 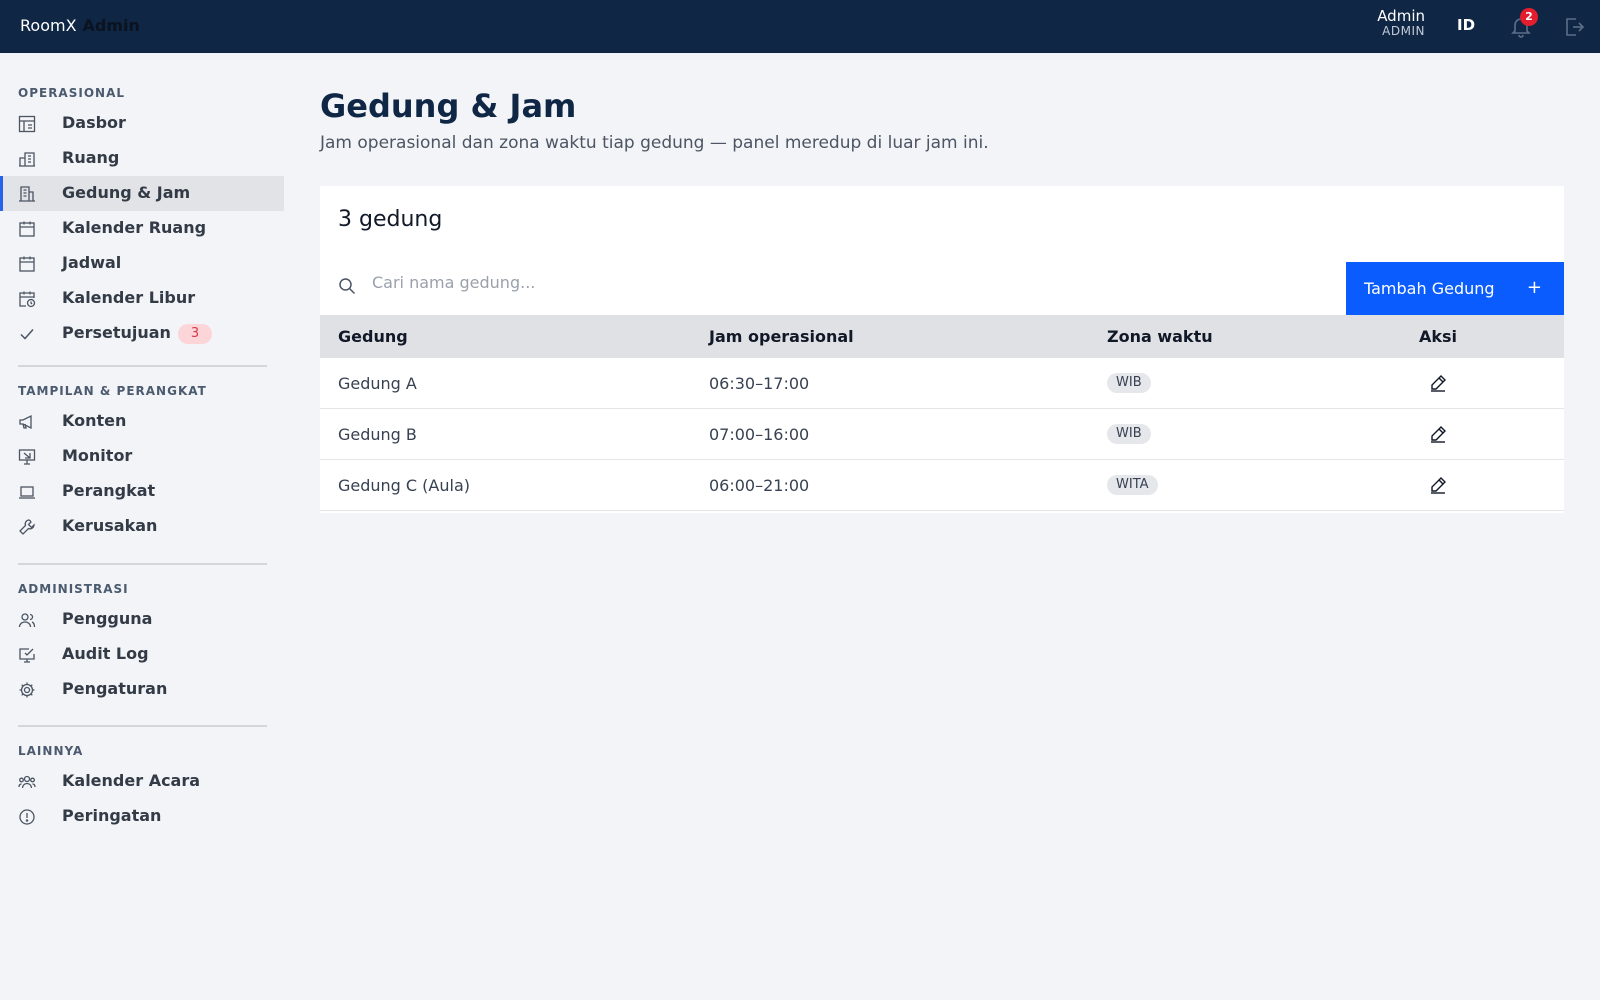 I want to click on sidebar-item-konten: Konten, so click(x=142, y=421).